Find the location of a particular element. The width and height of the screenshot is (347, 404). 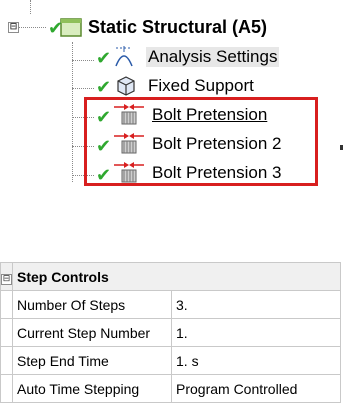

analysis-settings-icon: ✔ is located at coordinates (120, 57).